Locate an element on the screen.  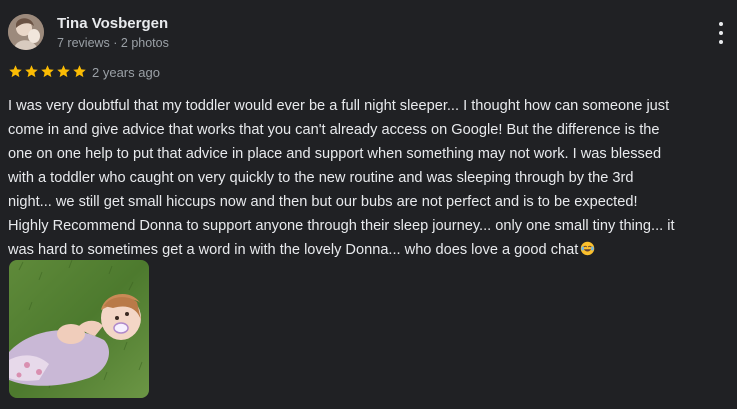
star-rating is located at coordinates (47, 71).